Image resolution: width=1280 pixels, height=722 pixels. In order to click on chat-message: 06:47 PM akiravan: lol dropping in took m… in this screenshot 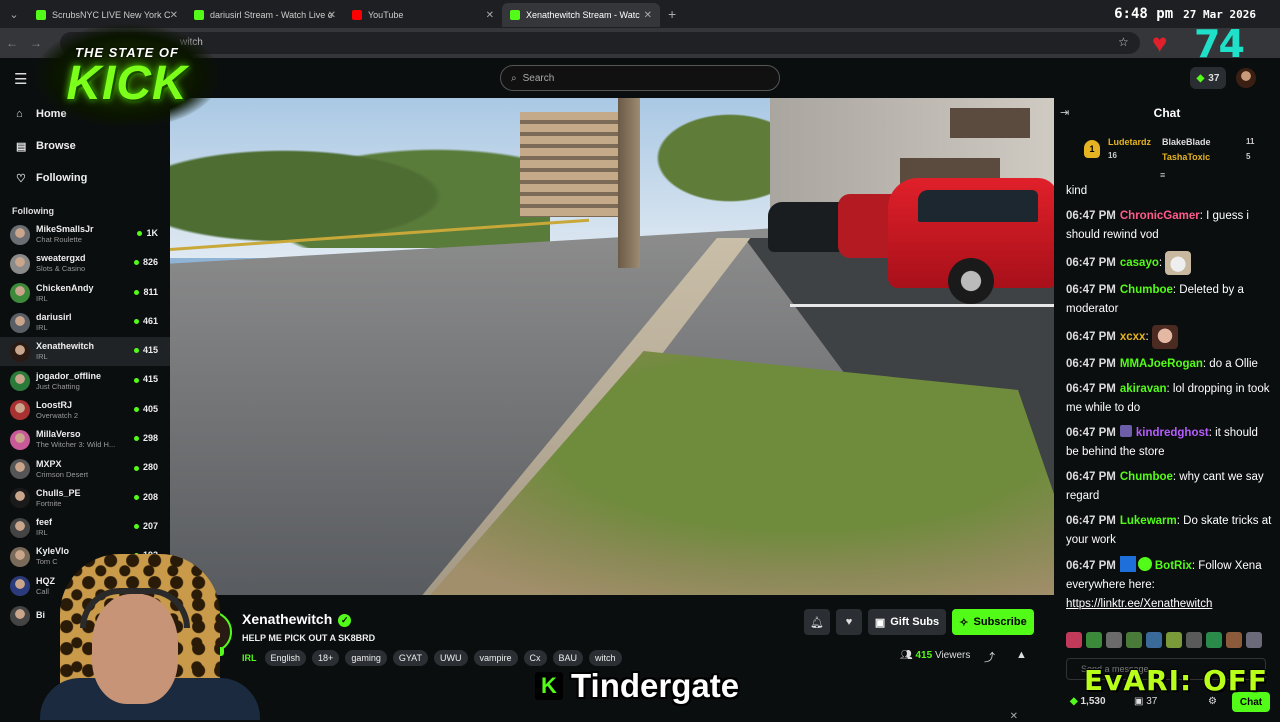, I will do `click(1169, 399)`.